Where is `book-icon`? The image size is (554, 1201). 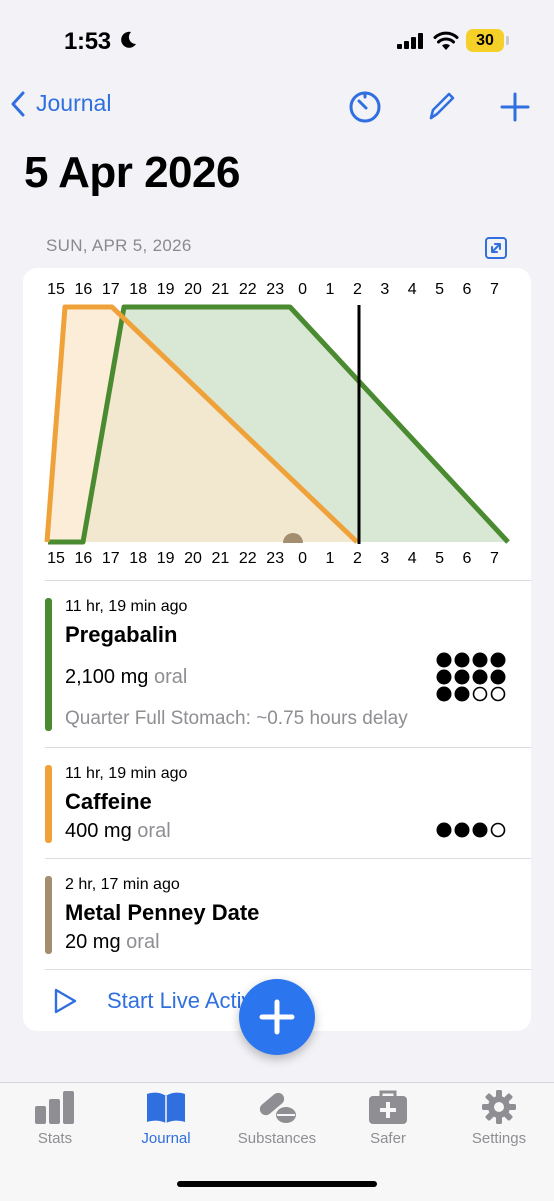 book-icon is located at coordinates (166, 1107).